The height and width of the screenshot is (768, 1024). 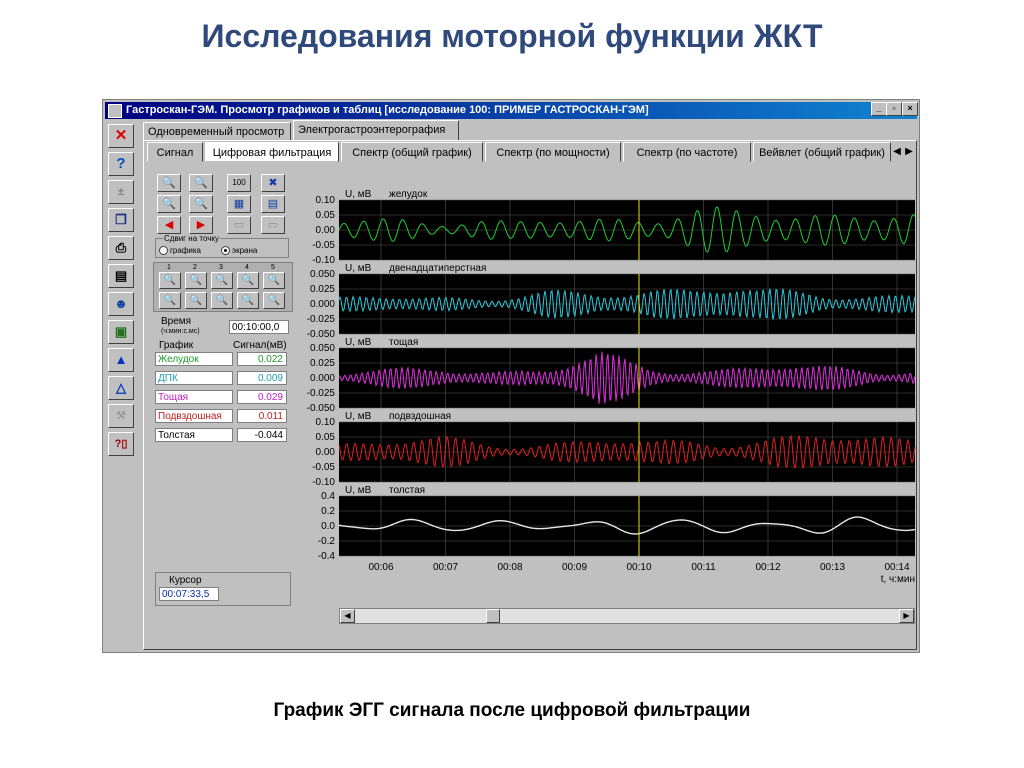 What do you see at coordinates (185, 580) in the screenshot?
I see `cursor-label: Курсор` at bounding box center [185, 580].